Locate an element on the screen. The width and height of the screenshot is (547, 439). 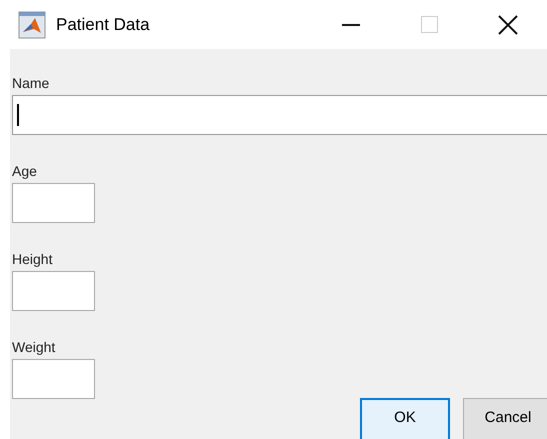
close-icon is located at coordinates (508, 25).